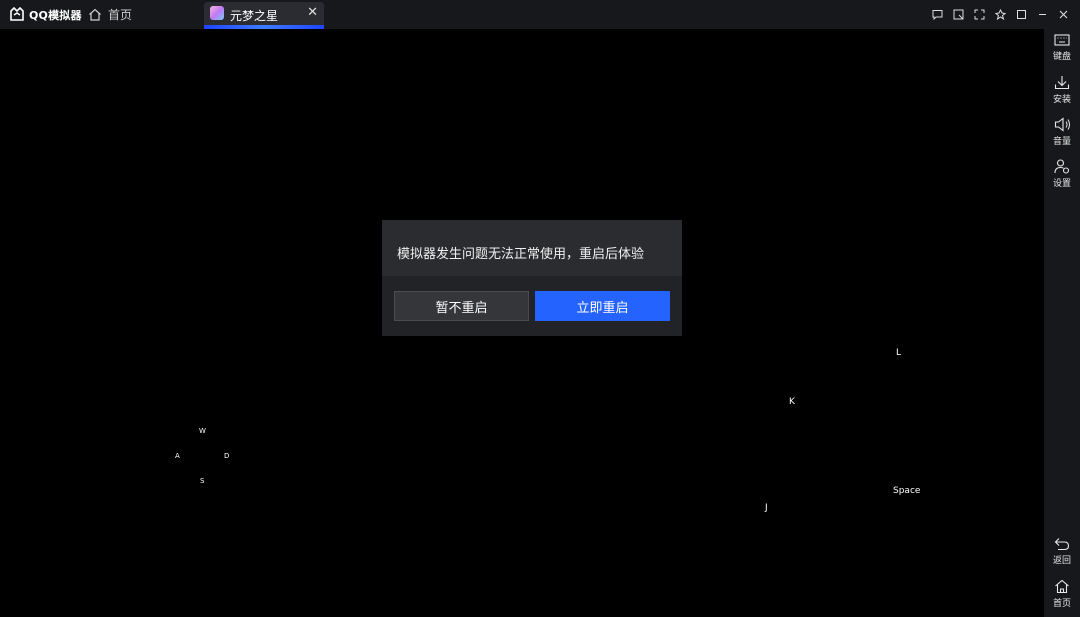 The height and width of the screenshot is (617, 1080). I want to click on restart-dialog: 模拟器发生问题无法正常使用，重启后体验 暂不重启 立即重启, so click(532, 278).